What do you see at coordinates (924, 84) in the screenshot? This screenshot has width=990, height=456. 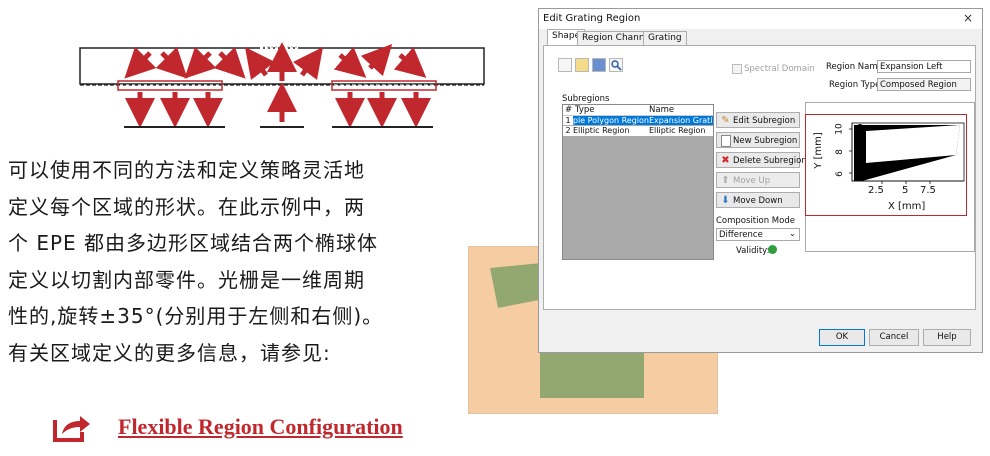 I see `region-type-field: Composed Region` at bounding box center [924, 84].